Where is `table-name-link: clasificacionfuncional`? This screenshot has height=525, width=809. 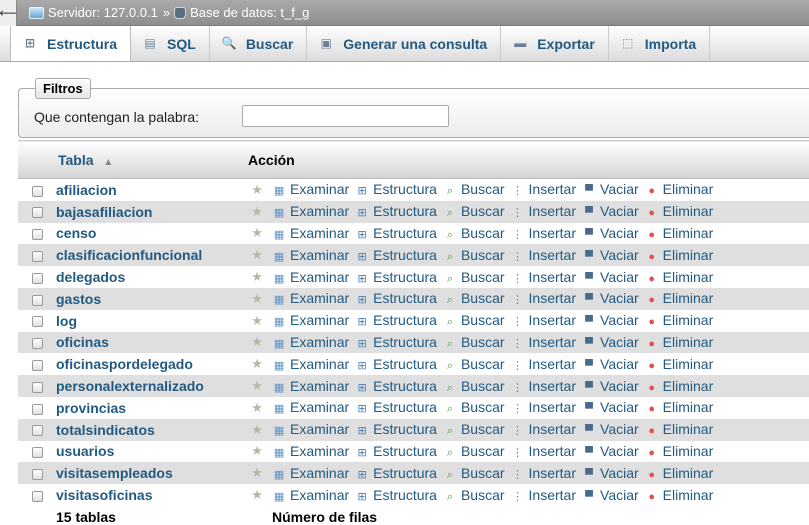 table-name-link: clasificacionfuncional is located at coordinates (149, 255).